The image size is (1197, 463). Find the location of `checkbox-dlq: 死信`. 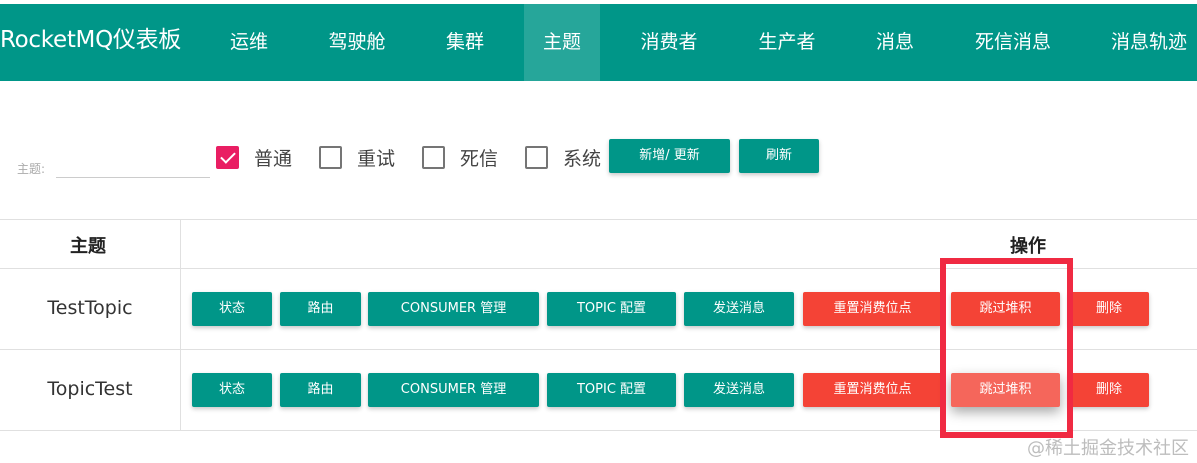

checkbox-dlq: 死信 is located at coordinates (460, 157).